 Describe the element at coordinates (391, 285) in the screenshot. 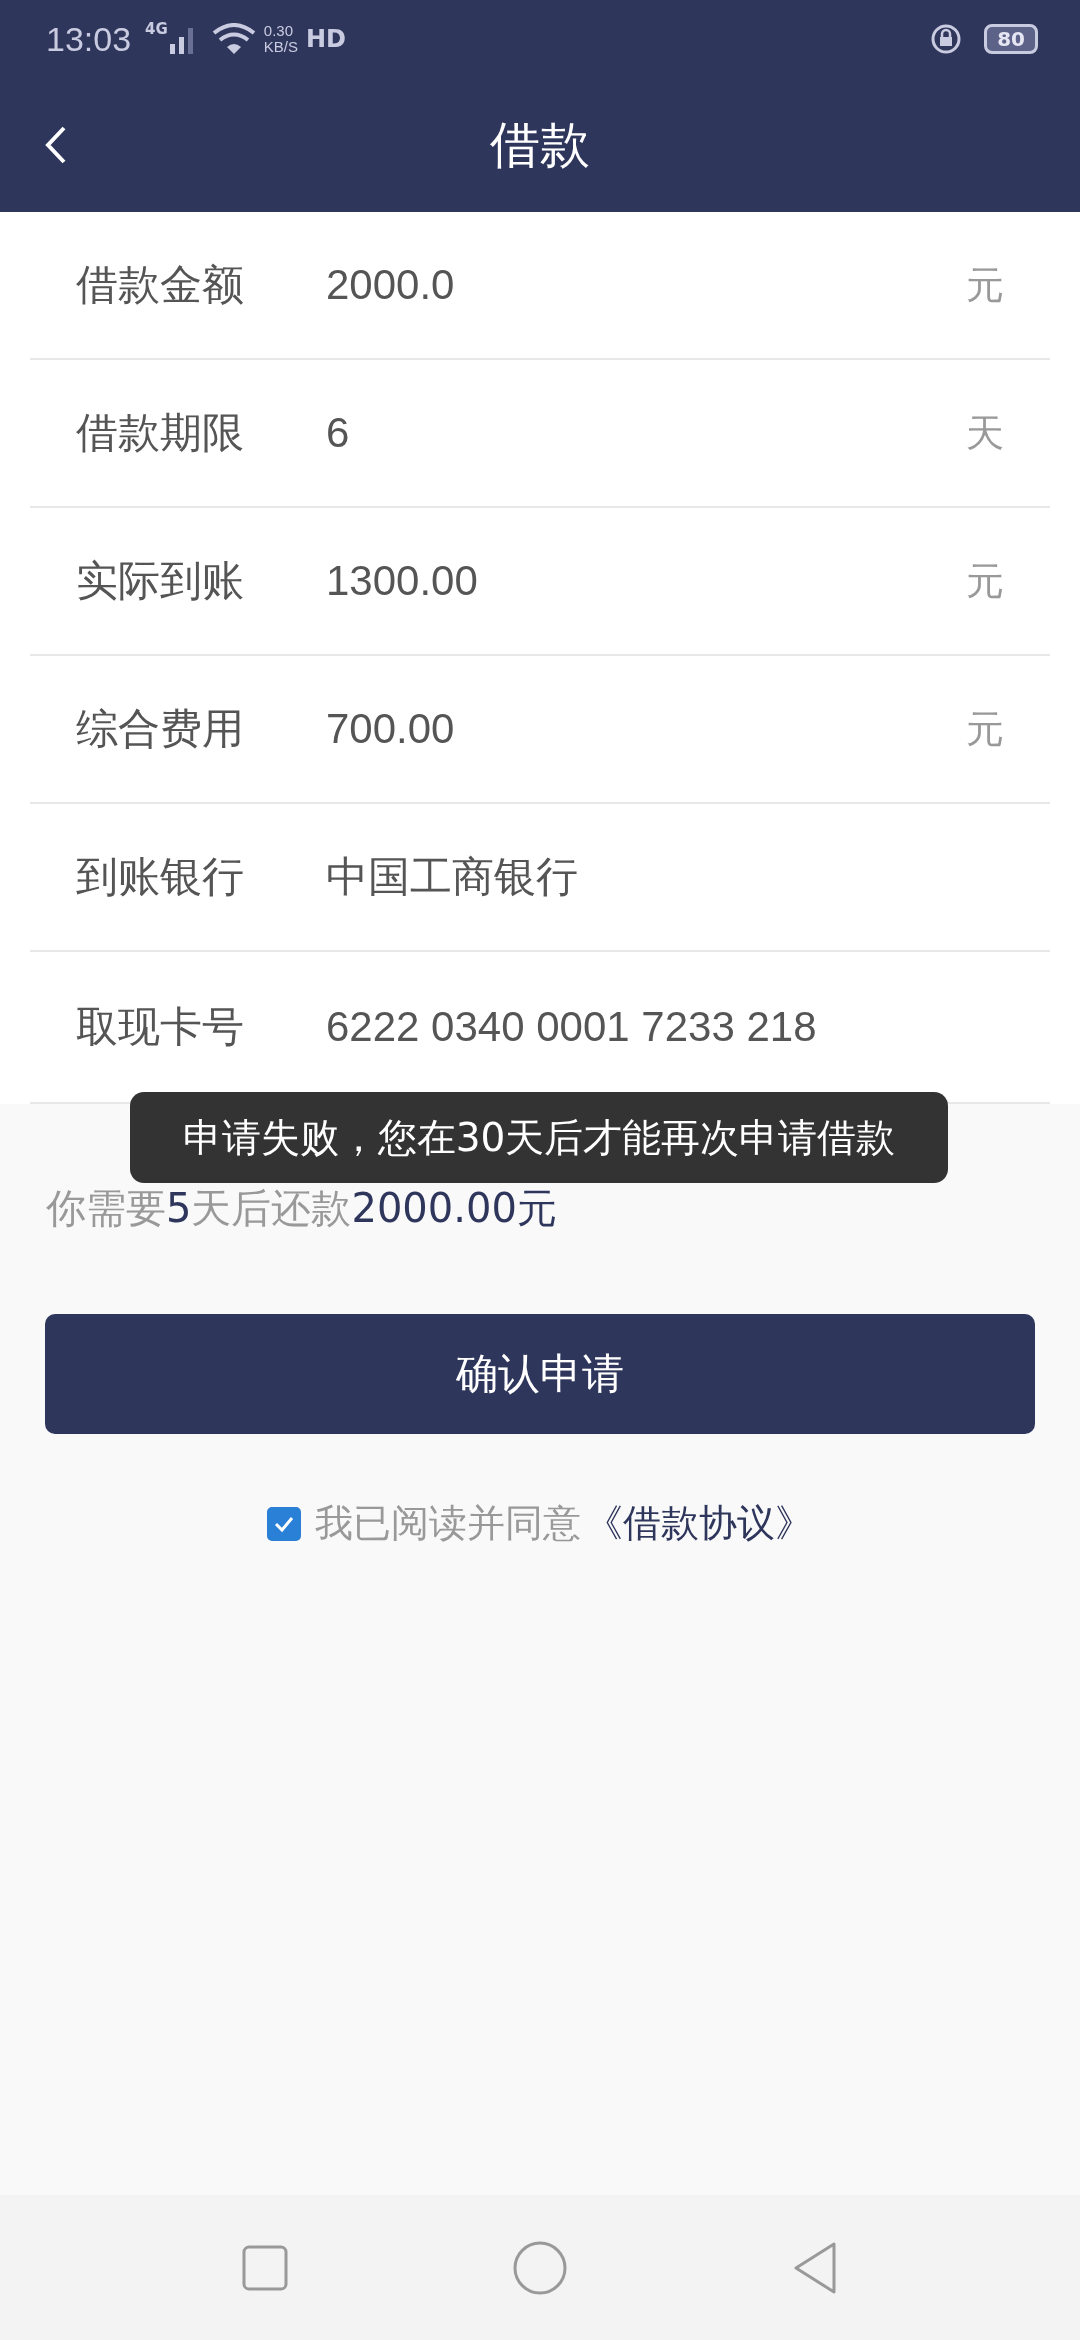

I see `field-value: 2000.0` at that location.